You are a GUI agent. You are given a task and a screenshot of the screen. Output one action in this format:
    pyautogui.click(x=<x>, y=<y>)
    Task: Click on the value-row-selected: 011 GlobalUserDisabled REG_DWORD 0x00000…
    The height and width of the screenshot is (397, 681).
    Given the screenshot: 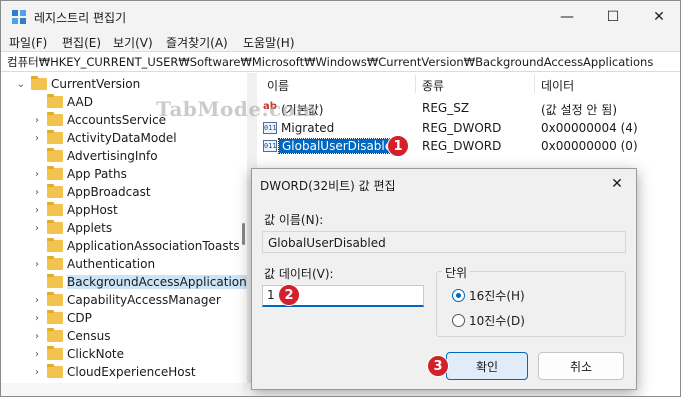 What is the action you would take?
    pyautogui.click(x=468, y=146)
    